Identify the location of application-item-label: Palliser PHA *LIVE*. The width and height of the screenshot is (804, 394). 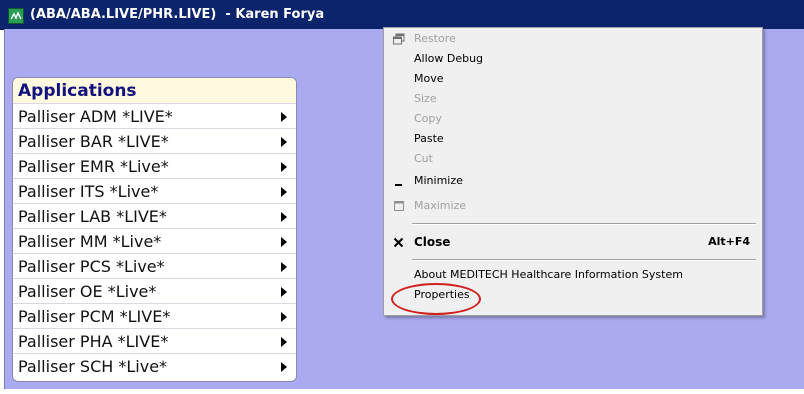
(93, 341).